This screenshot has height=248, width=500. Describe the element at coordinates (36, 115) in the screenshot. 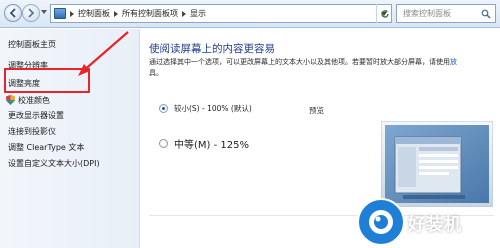

I see `sidebar-item-change-display-settings: 更改显示器设置` at that location.